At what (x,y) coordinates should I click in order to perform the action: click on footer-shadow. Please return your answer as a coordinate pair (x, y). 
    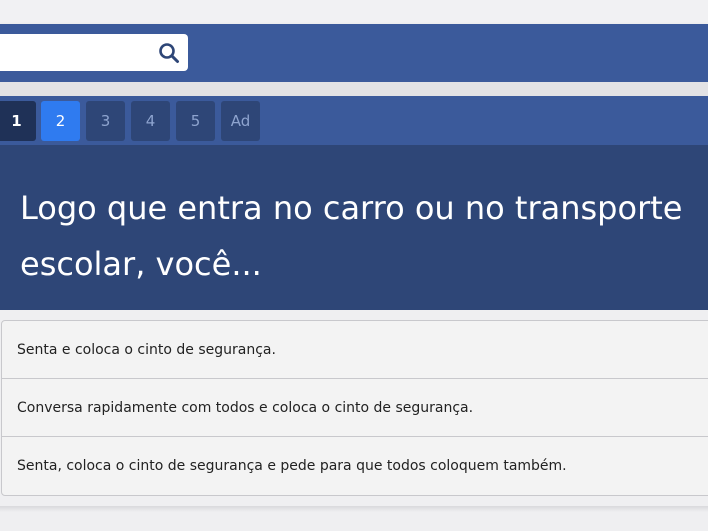
    Looking at the image, I should click on (354, 509).